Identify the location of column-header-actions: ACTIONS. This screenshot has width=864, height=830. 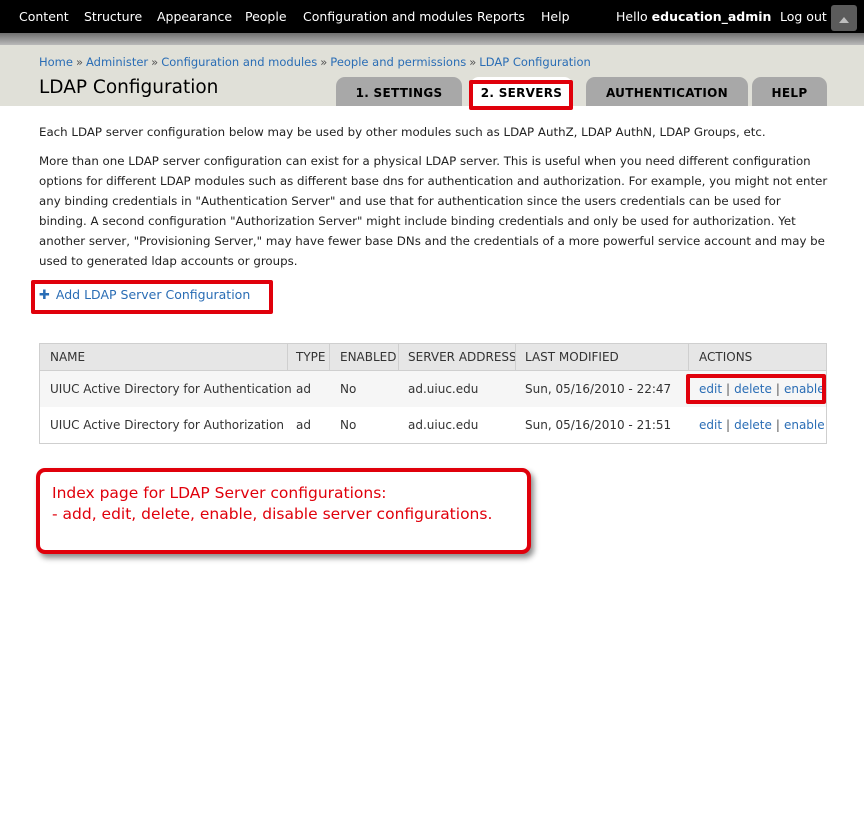
(726, 357).